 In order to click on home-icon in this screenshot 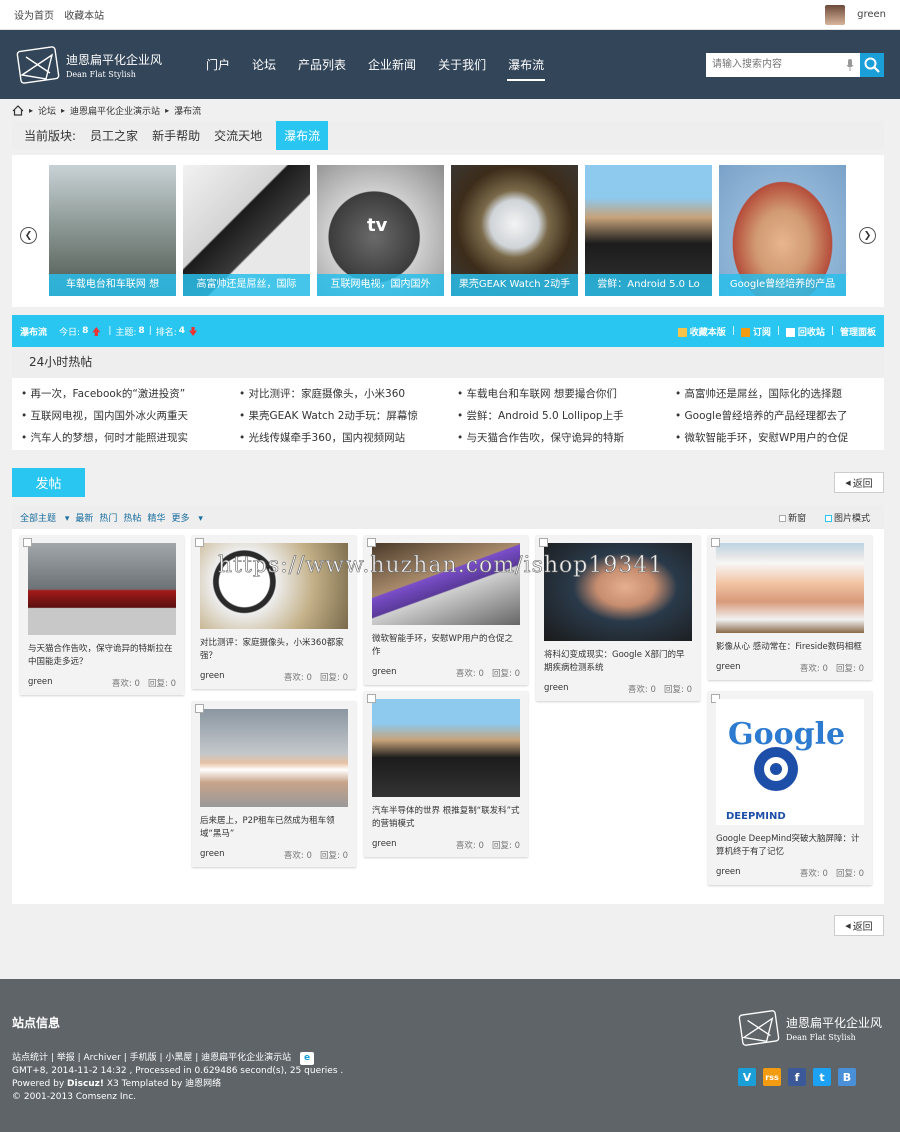, I will do `click(18, 110)`.